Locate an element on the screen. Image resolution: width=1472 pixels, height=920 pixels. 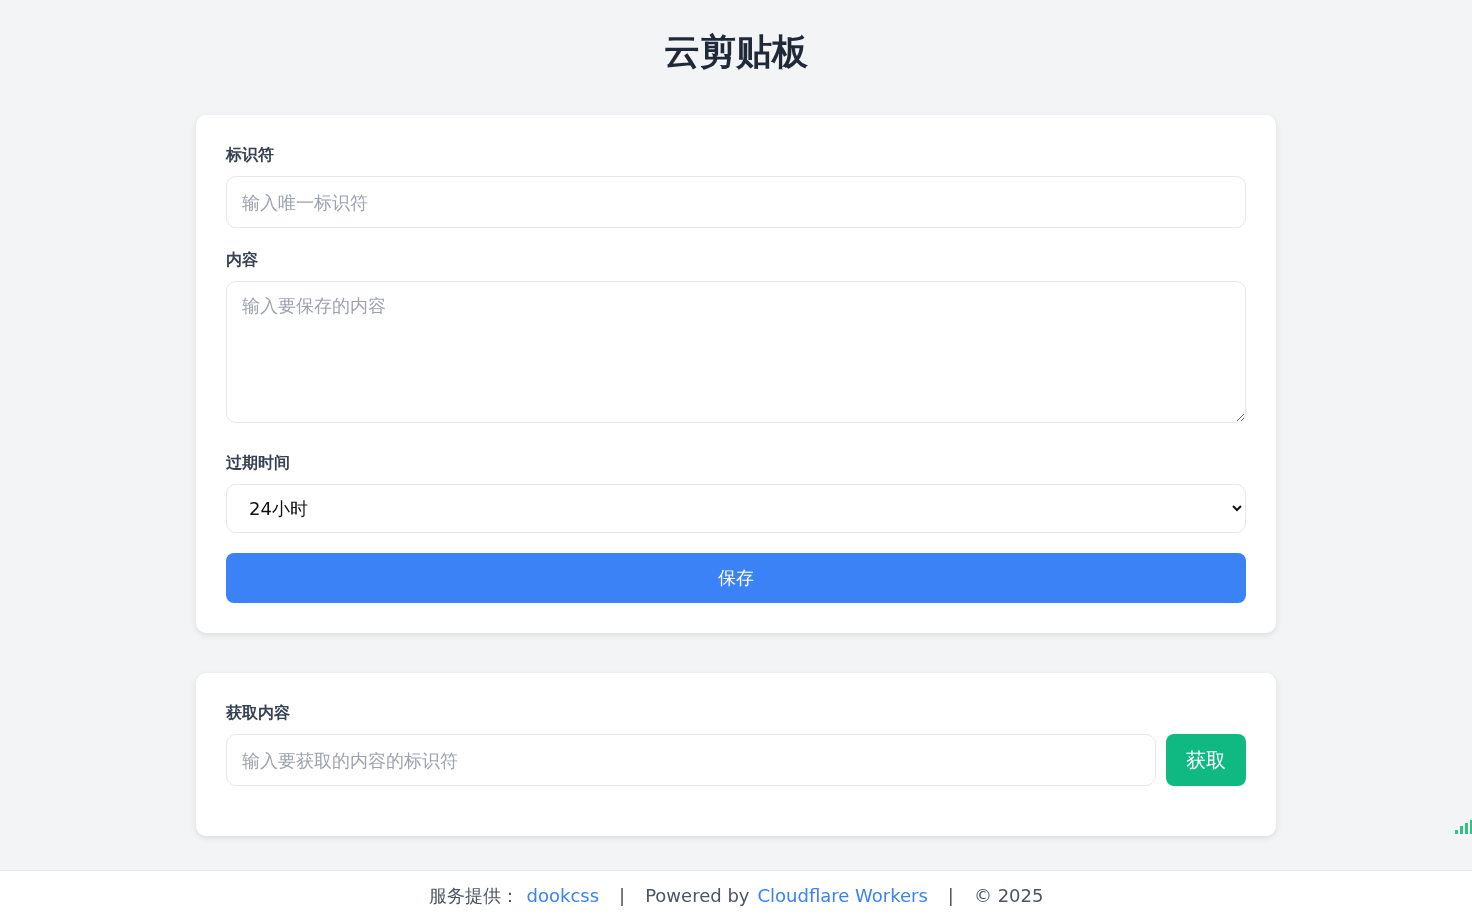
input-field: 输入唯一标识符 is located at coordinates (736, 202).